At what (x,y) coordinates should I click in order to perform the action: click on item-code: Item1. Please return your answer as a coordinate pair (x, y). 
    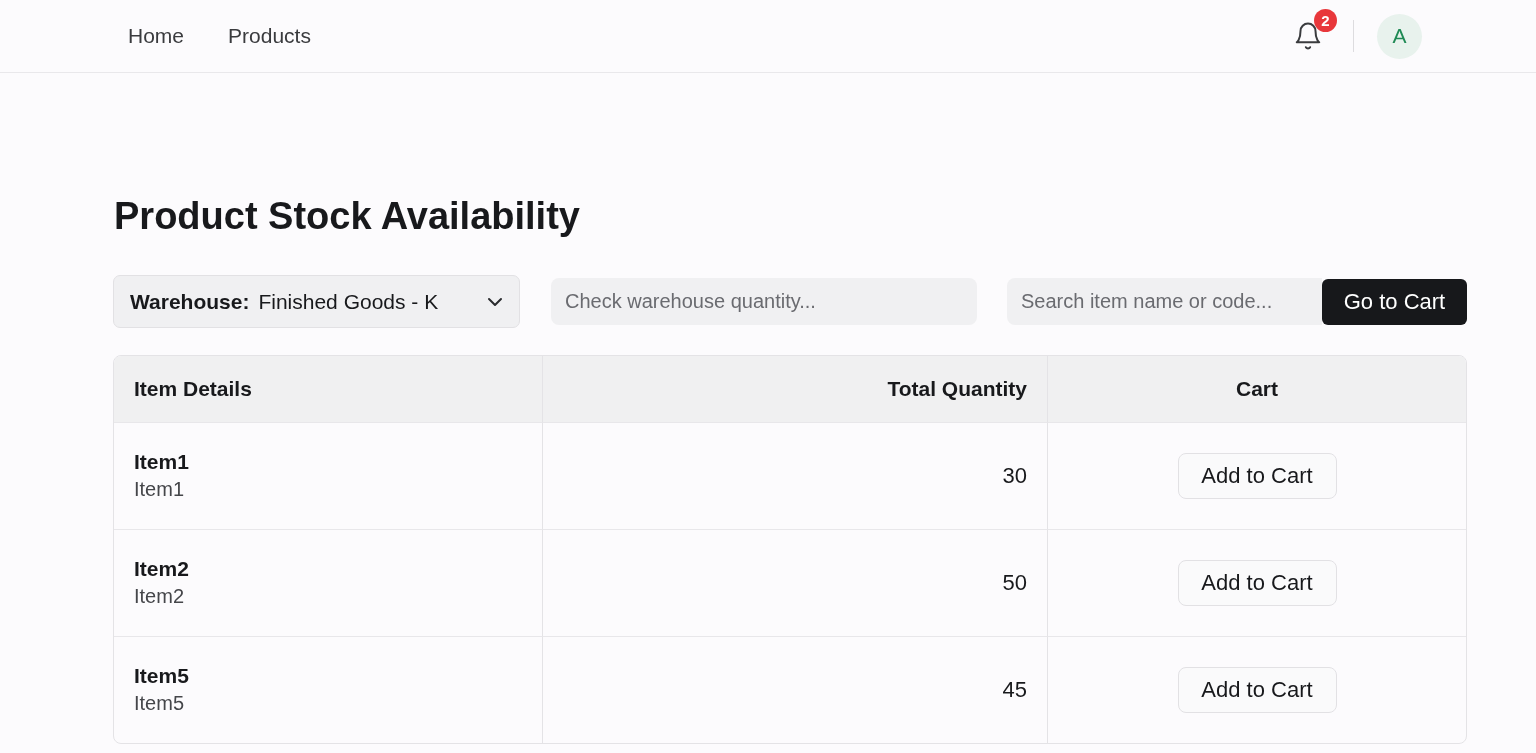
    Looking at the image, I should click on (159, 489).